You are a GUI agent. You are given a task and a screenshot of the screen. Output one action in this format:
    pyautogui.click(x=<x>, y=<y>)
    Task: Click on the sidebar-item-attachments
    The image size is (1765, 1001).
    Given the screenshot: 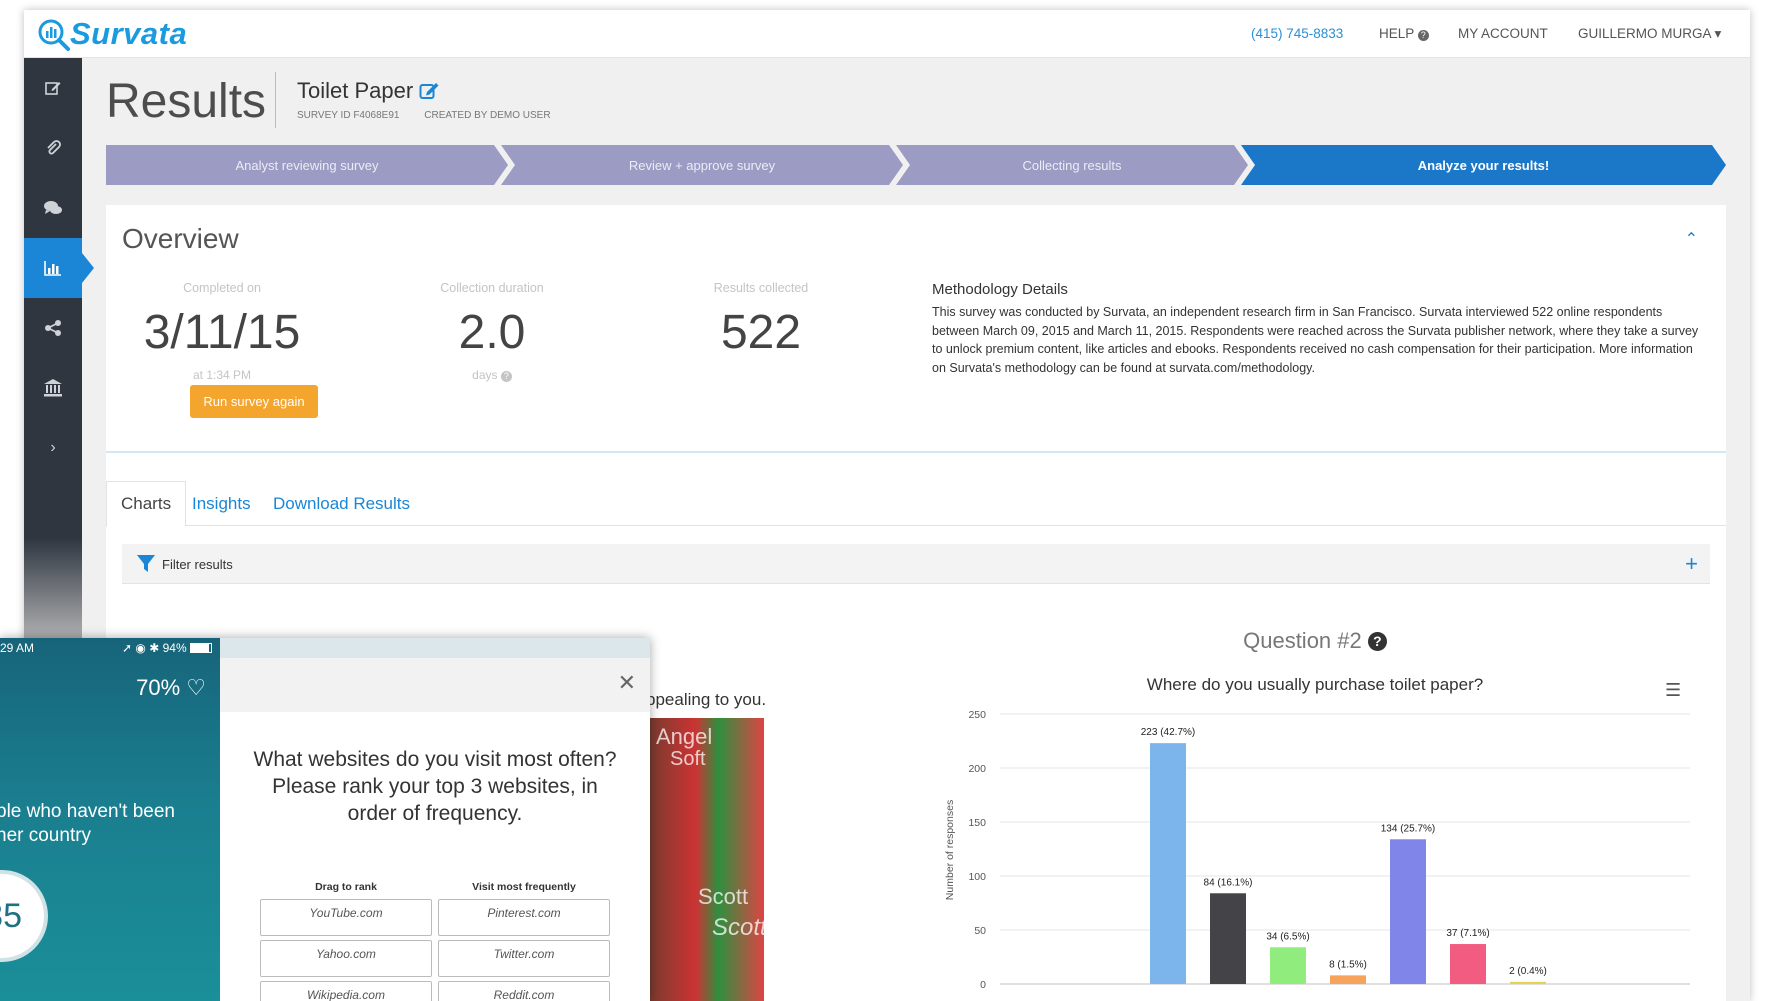 What is the action you would take?
    pyautogui.click(x=53, y=148)
    